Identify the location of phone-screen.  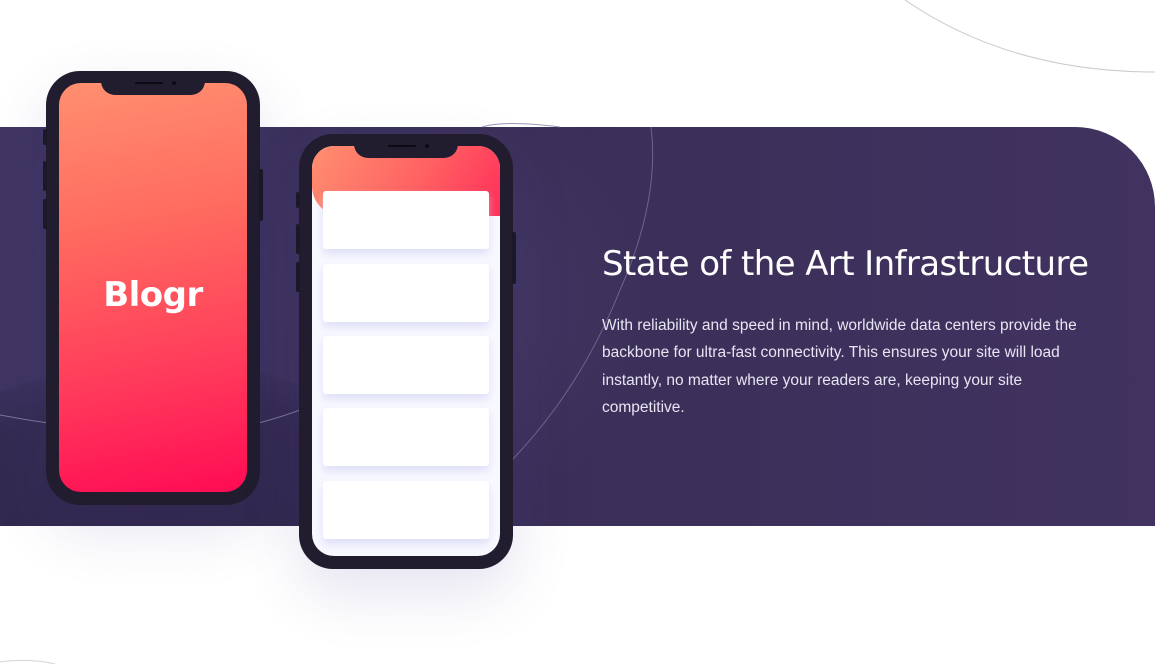
(406, 351).